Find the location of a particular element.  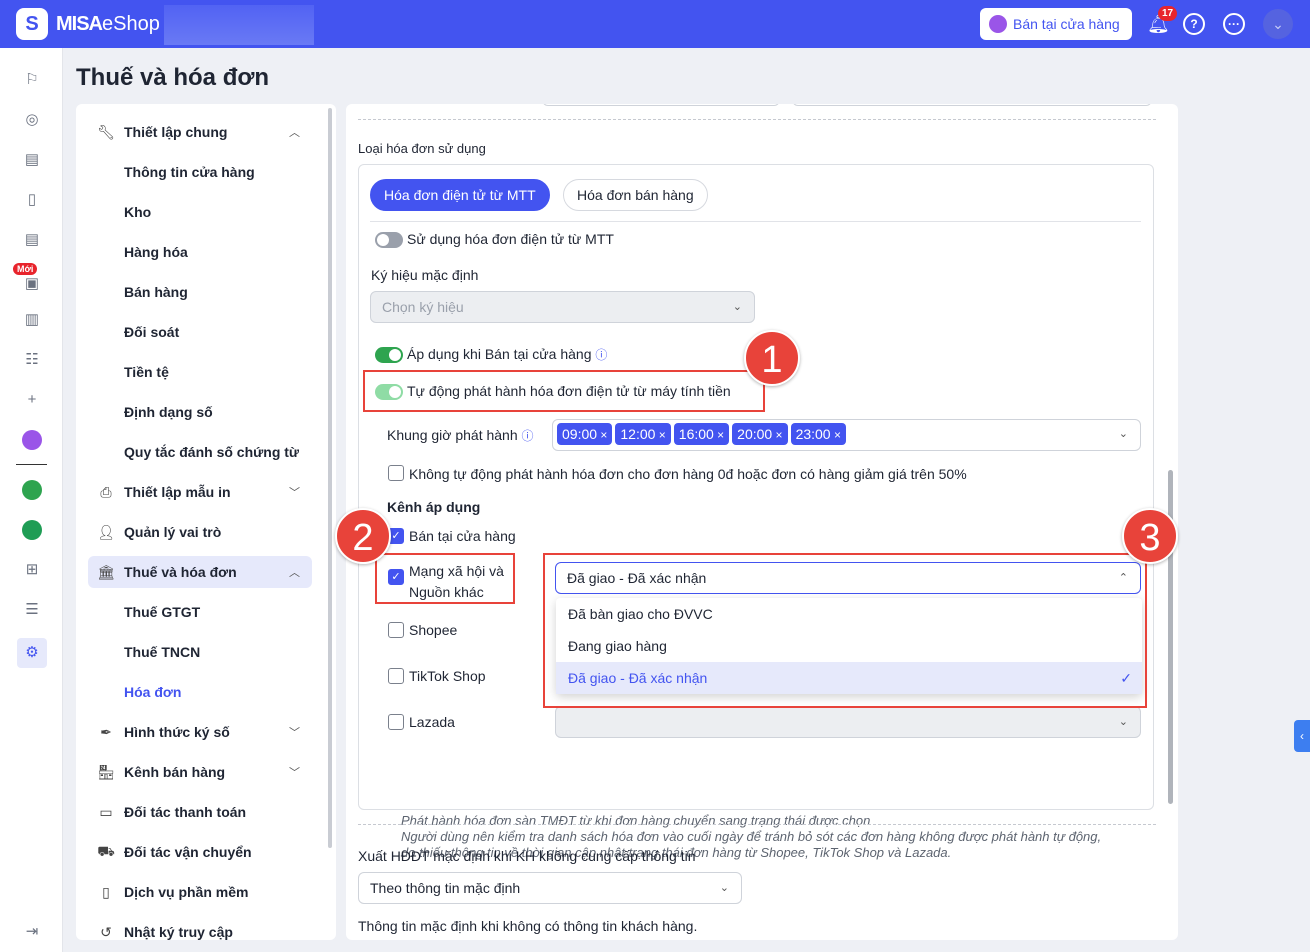

account-menu-chevron-icon: ⌄ is located at coordinates (1278, 24).